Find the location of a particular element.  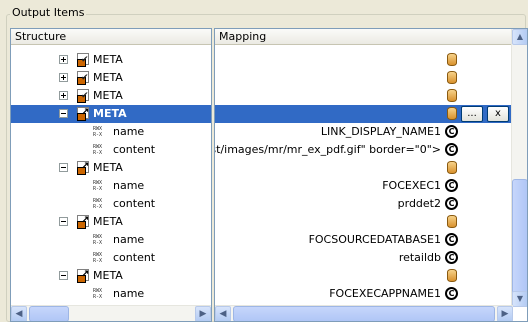

mapping-row: ... x is located at coordinates (371, 114).